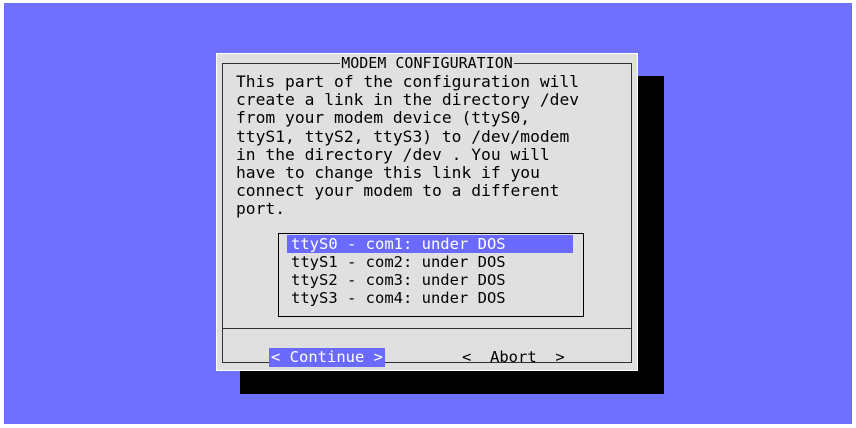 This screenshot has width=856, height=428. I want to click on button-separator, so click(427, 328).